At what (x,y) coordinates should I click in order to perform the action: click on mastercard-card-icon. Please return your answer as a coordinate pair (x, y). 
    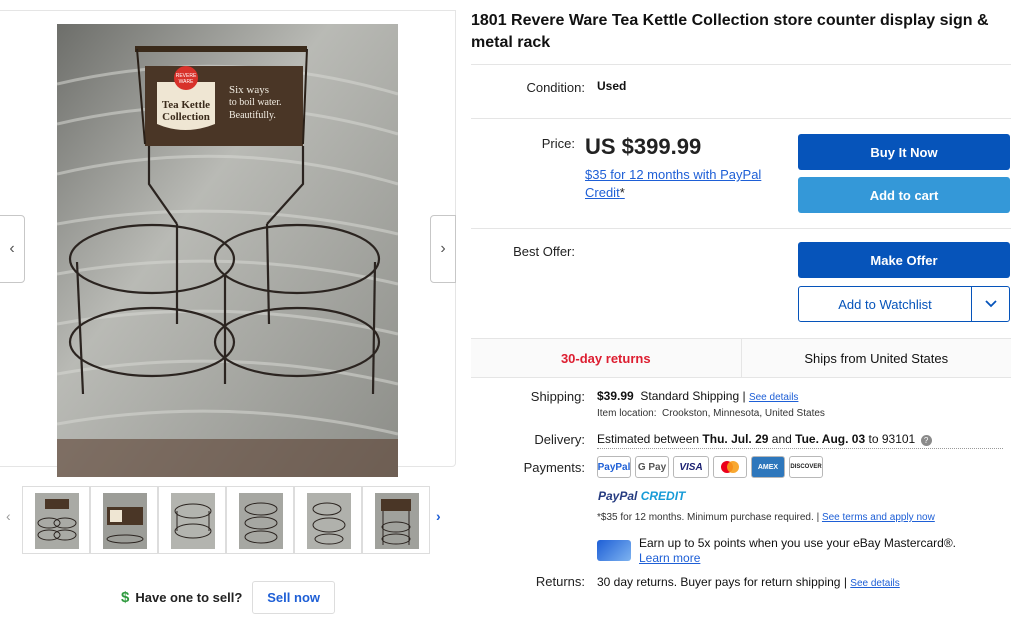
    Looking at the image, I should click on (730, 467).